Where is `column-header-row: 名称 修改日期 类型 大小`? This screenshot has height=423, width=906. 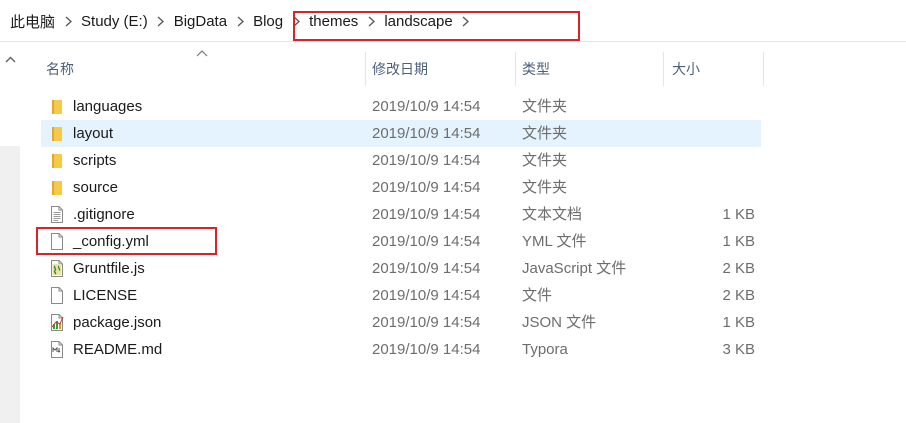
column-header-row: 名称 修改日期 类型 大小 is located at coordinates (463, 68).